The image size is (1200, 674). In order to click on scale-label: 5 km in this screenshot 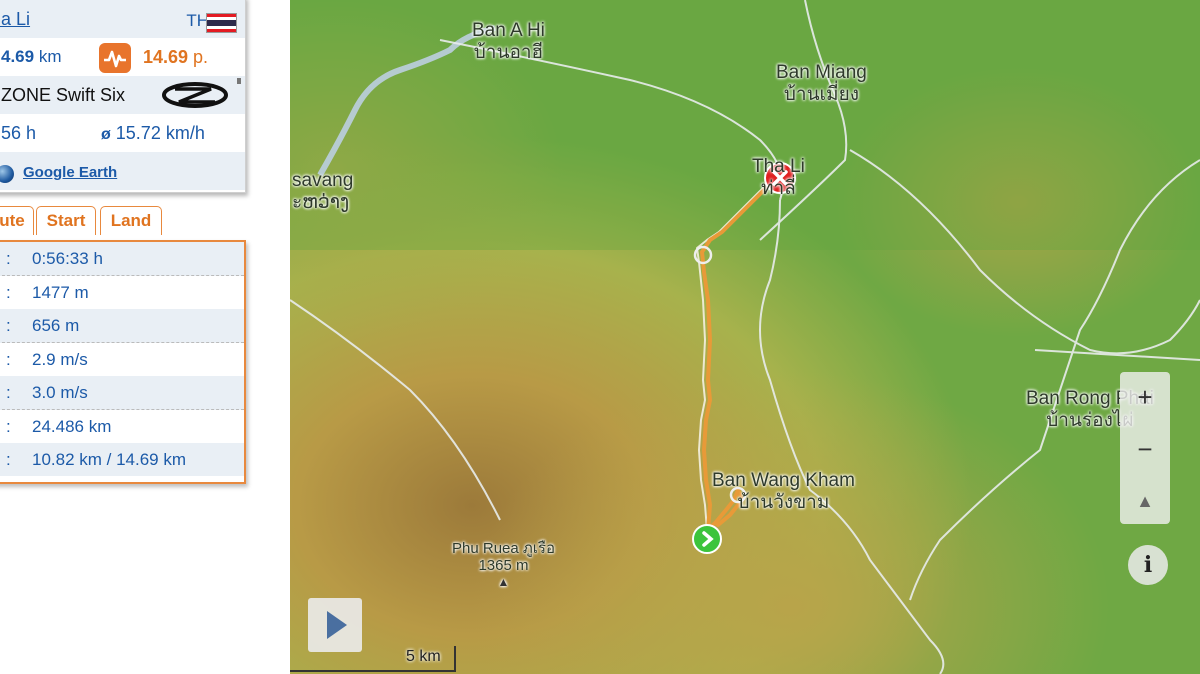, I will do `click(423, 656)`.